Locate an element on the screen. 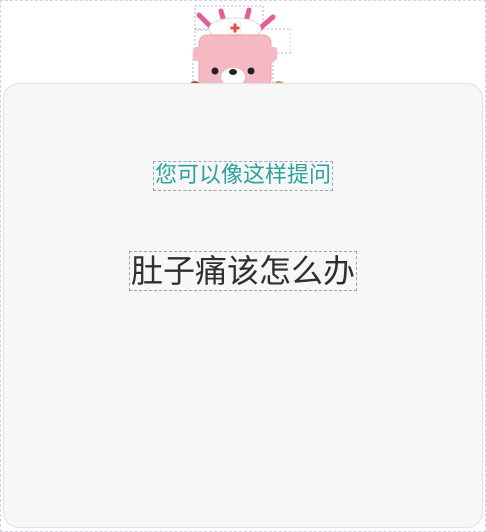  example-question: 肚子痛该怎么办 is located at coordinates (243, 271).